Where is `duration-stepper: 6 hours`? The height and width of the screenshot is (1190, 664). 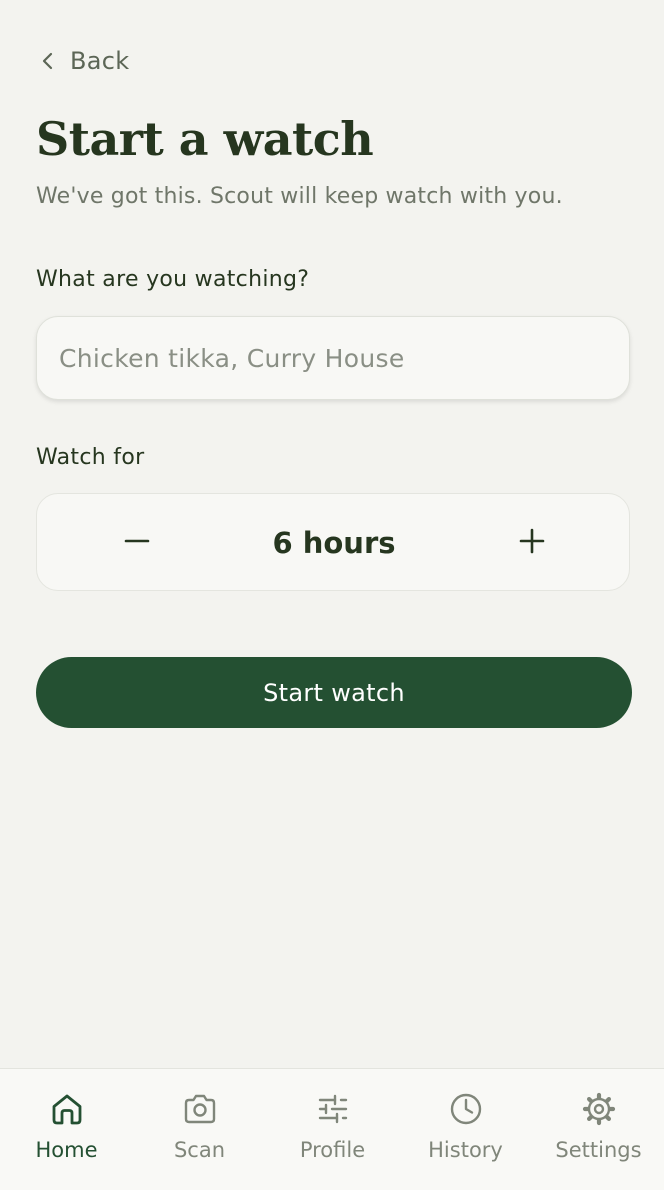
duration-stepper: 6 hours is located at coordinates (333, 542).